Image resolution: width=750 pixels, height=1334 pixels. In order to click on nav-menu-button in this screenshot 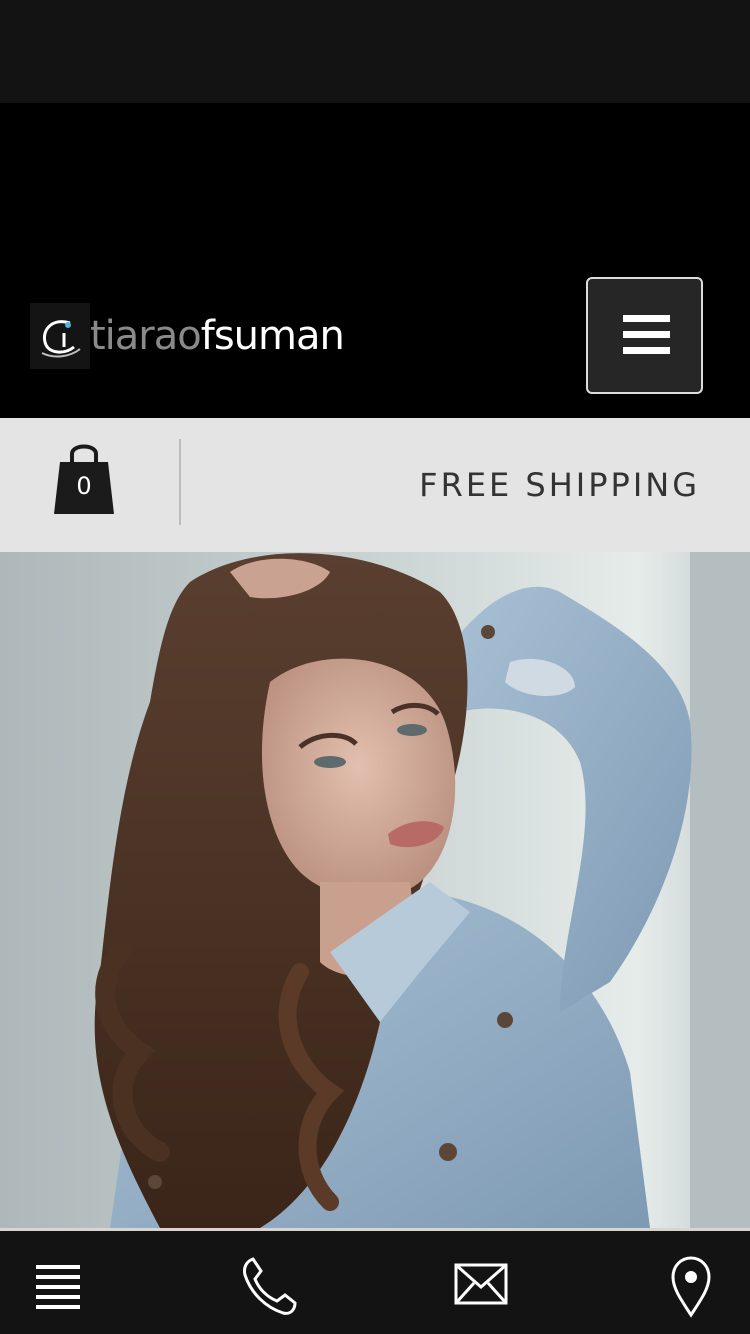, I will do `click(57, 1284)`.